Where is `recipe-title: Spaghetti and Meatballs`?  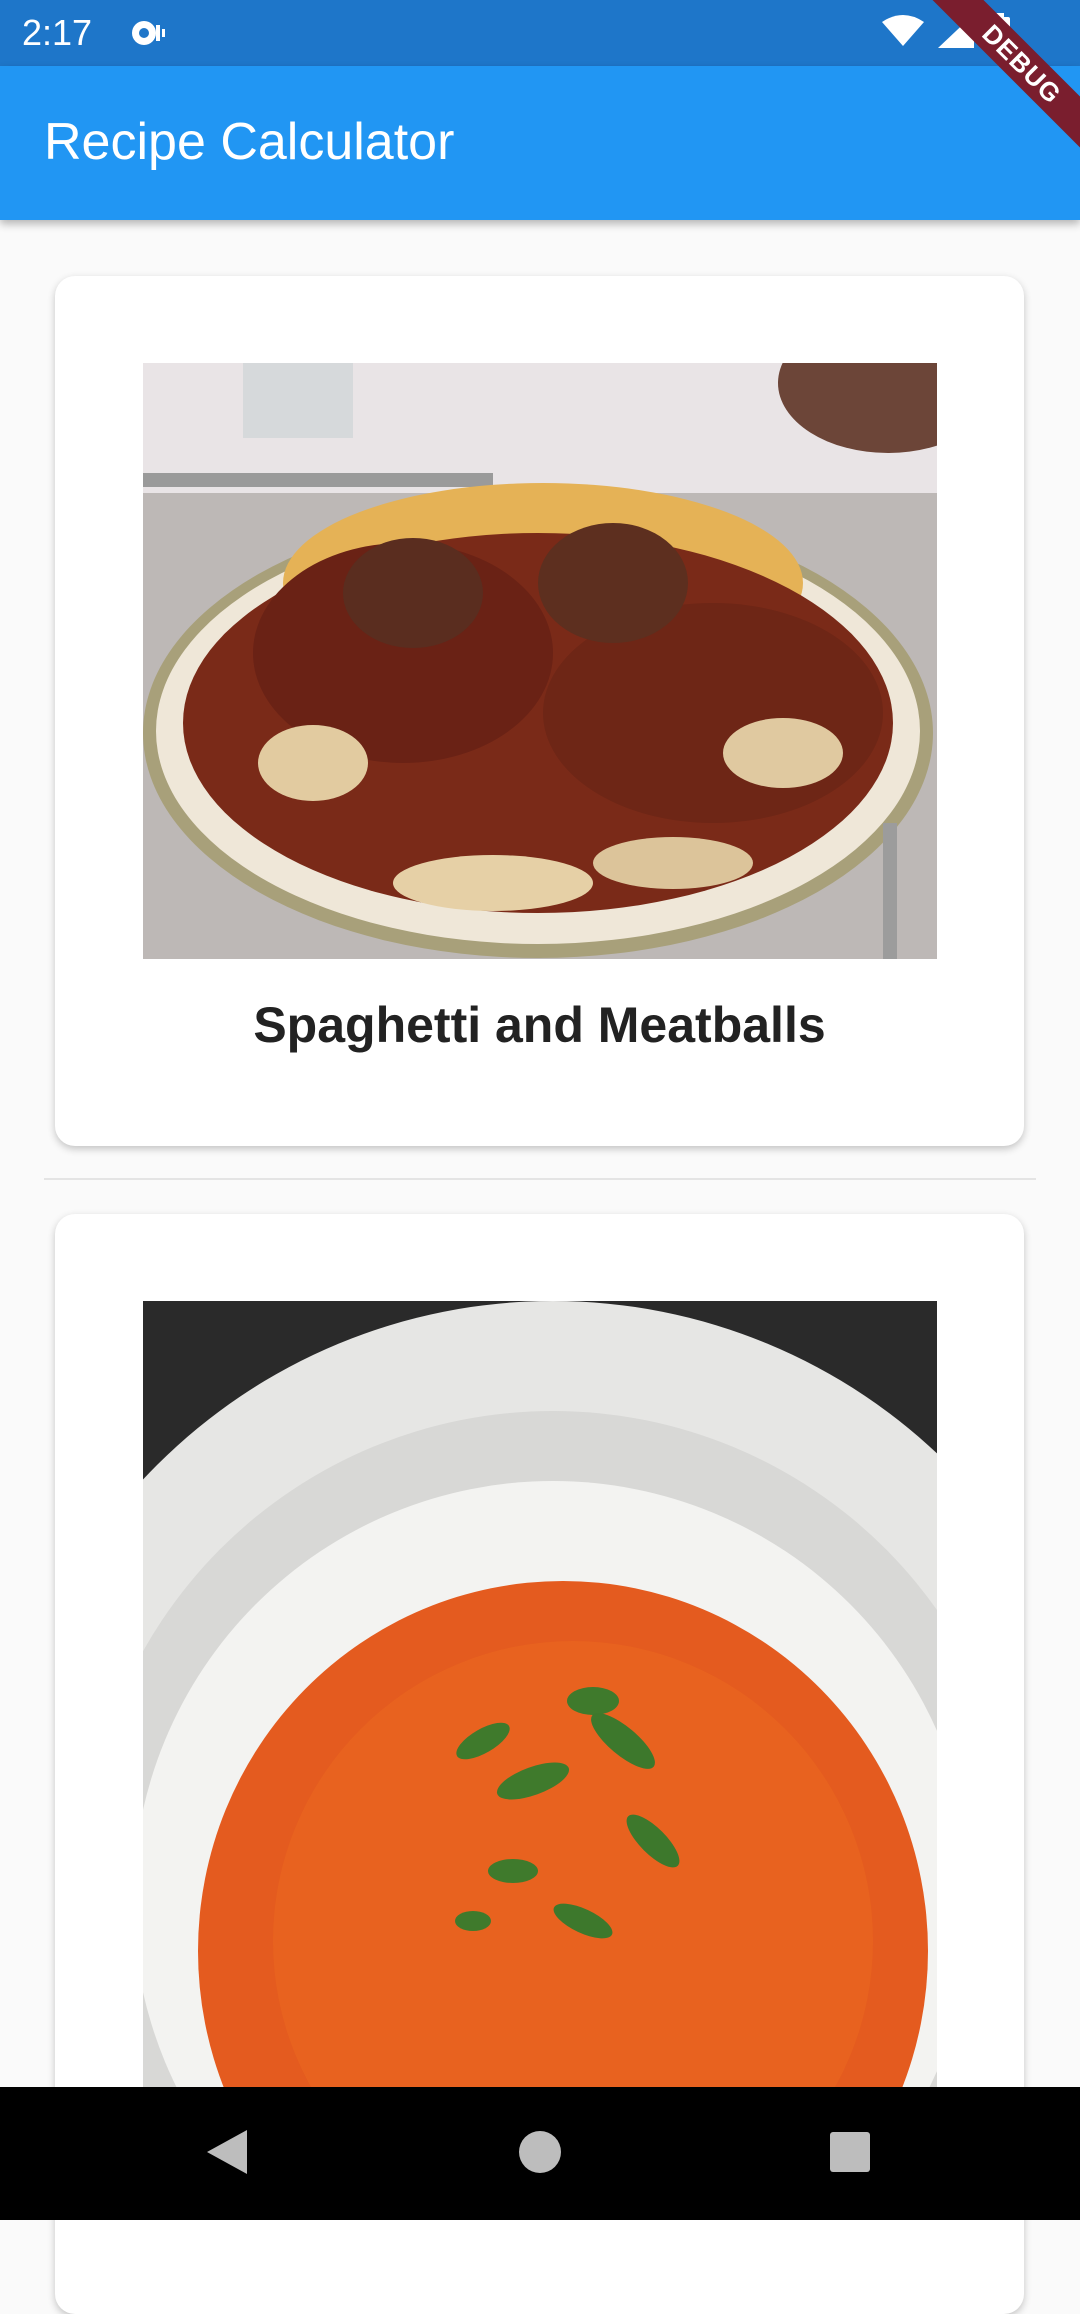
recipe-title: Spaghetti and Meatballs is located at coordinates (539, 1025).